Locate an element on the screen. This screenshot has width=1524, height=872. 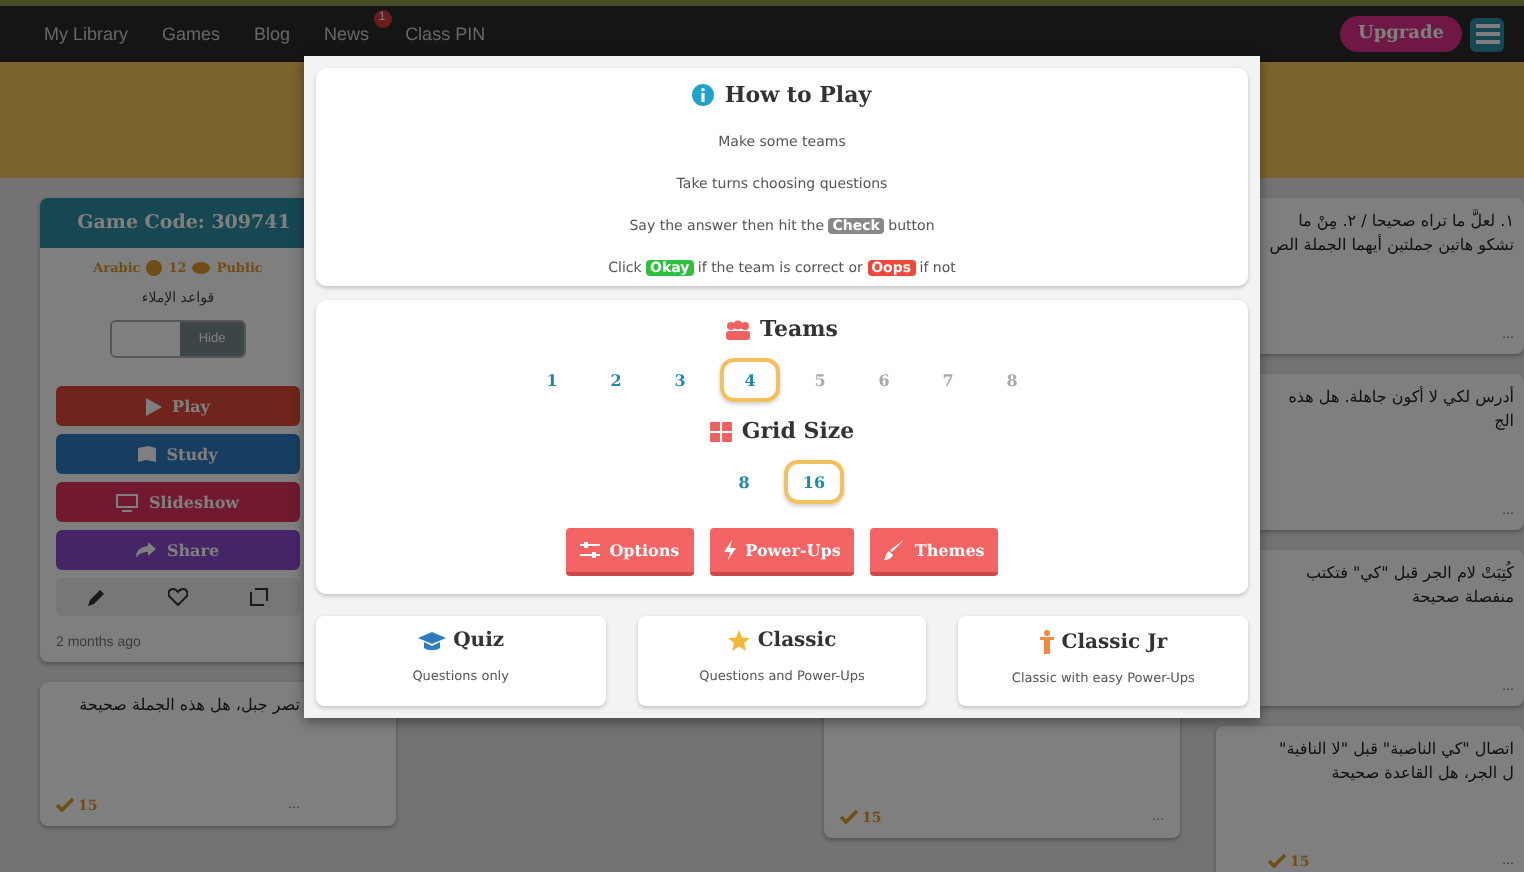
nav-link: Blog is located at coordinates (272, 34).